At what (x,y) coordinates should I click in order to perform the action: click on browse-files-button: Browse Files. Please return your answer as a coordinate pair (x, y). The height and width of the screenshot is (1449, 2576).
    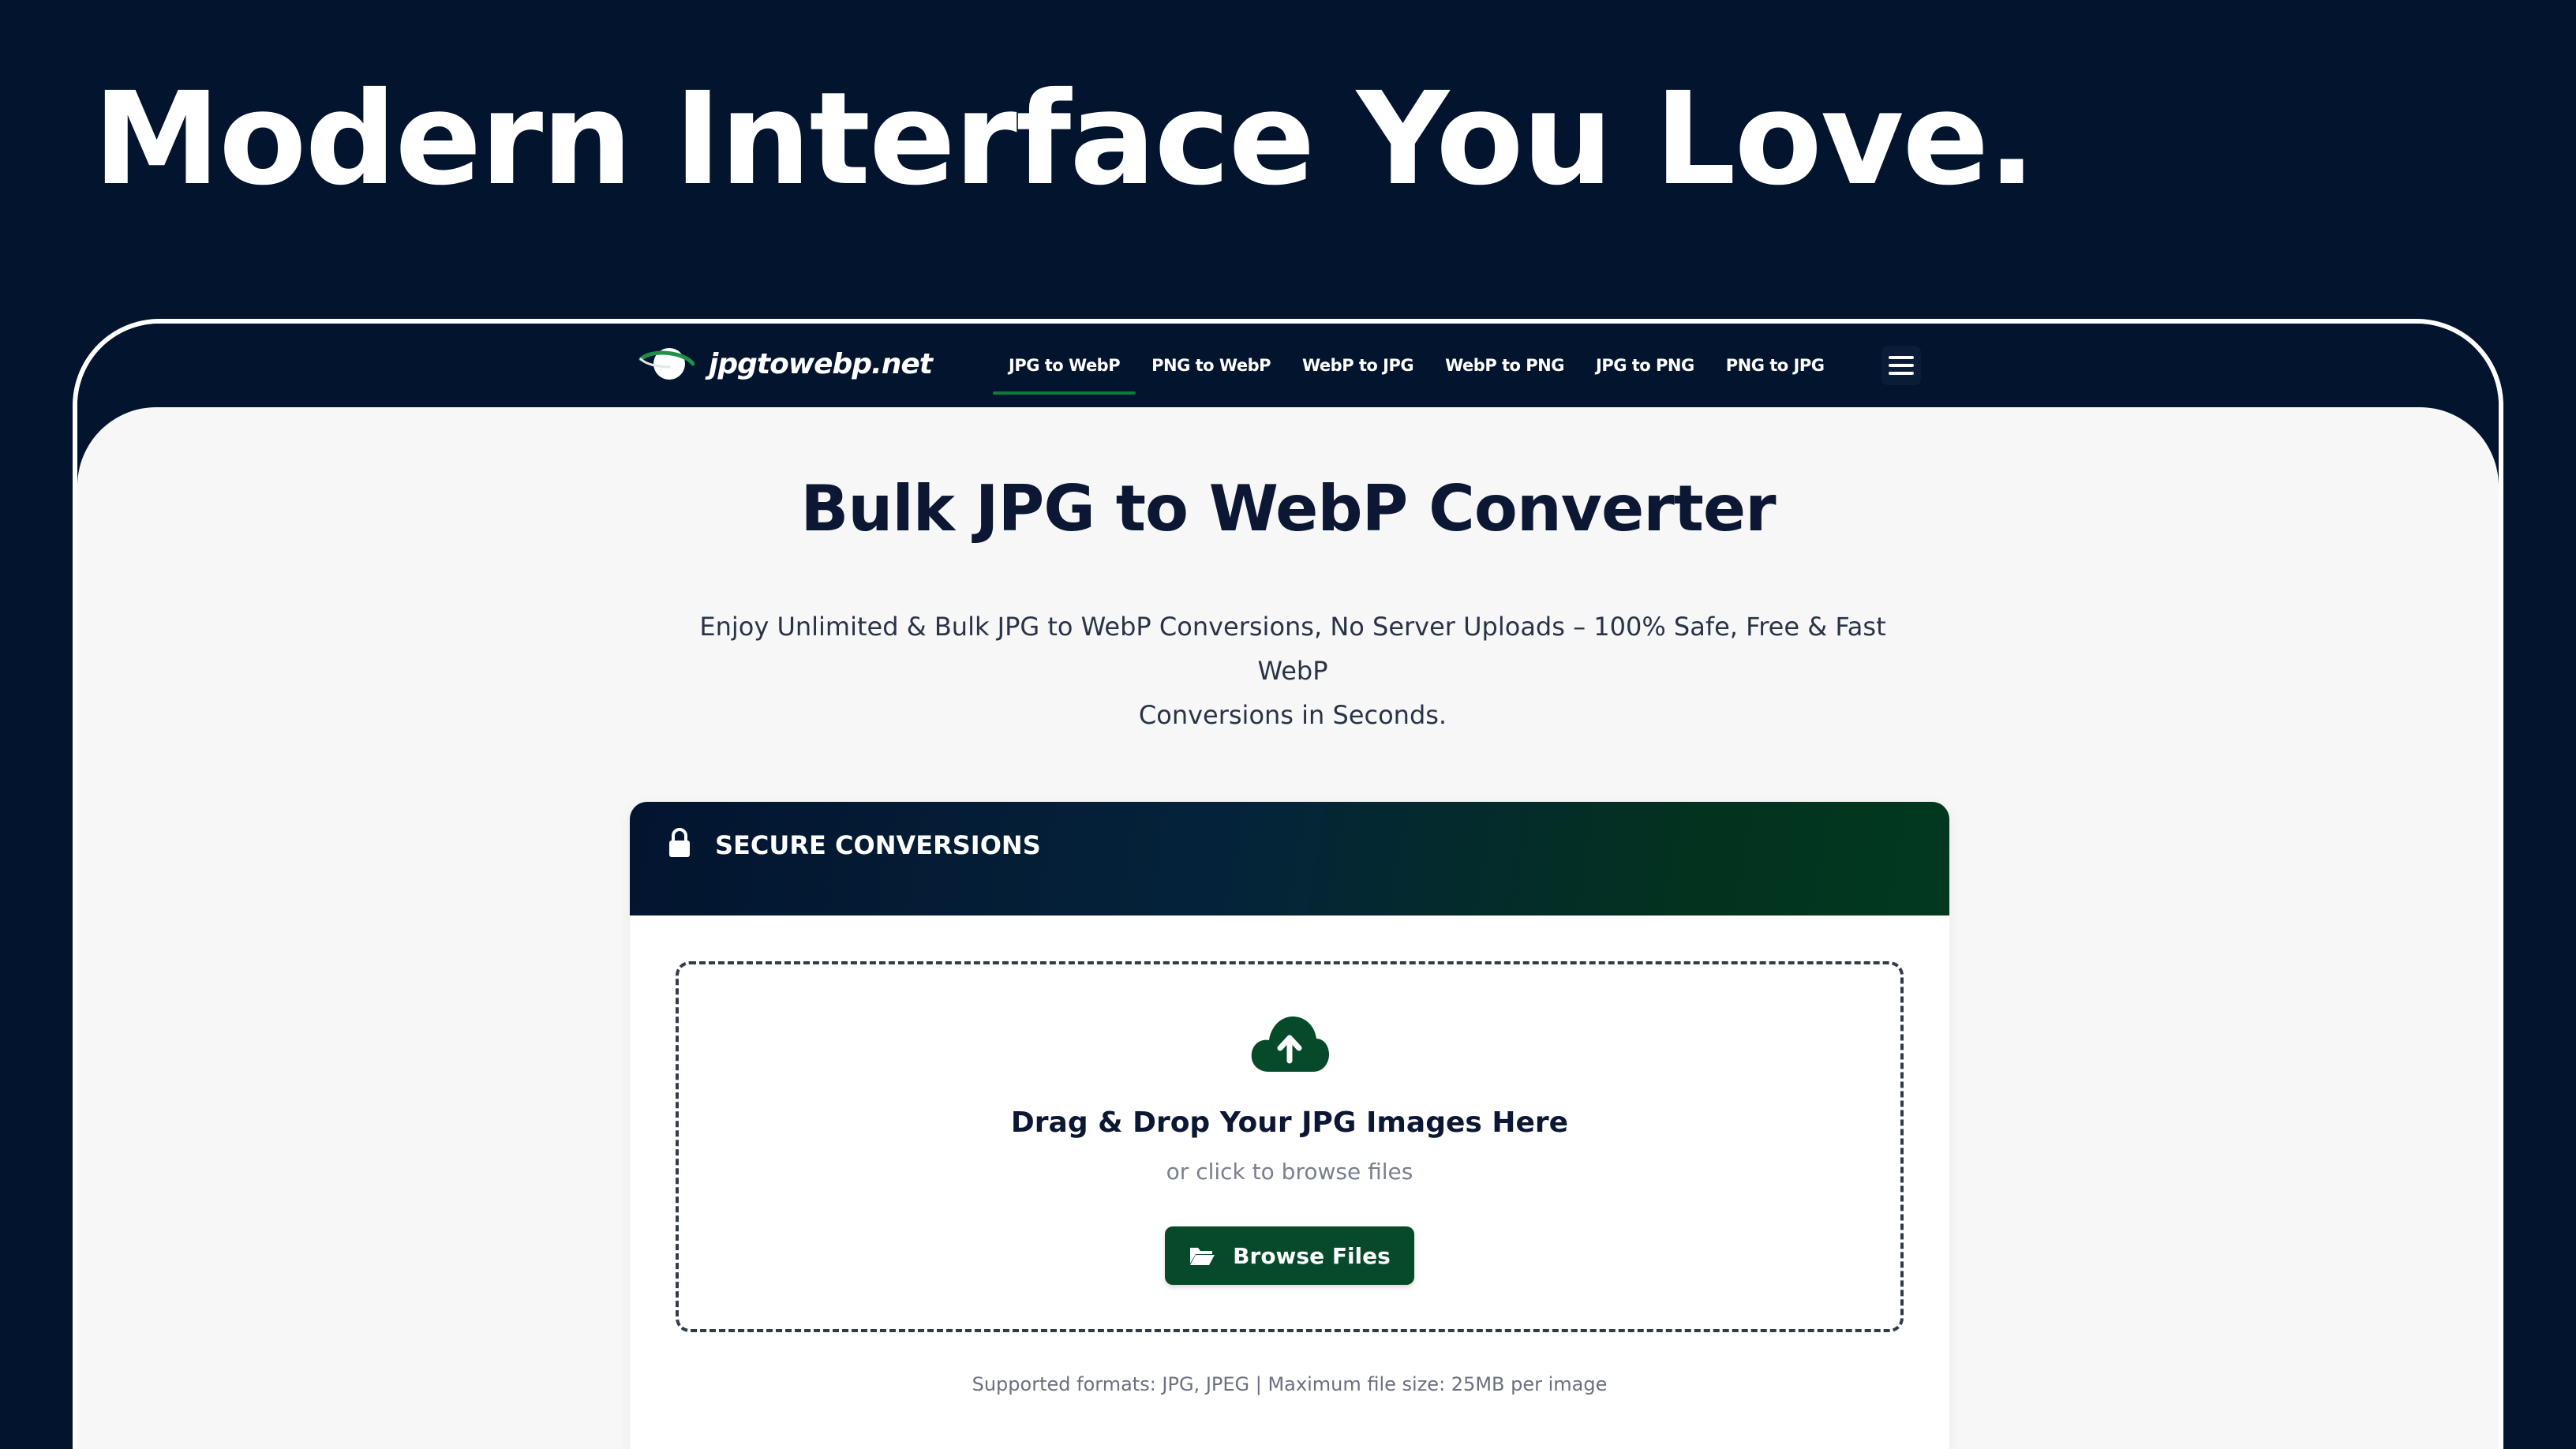
    Looking at the image, I should click on (1289, 1255).